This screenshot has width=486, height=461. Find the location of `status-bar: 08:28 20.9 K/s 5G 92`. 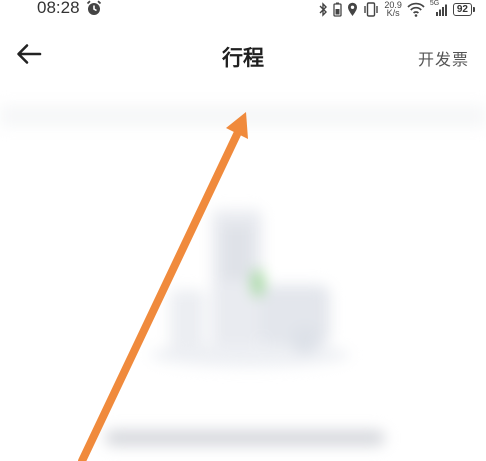

status-bar: 08:28 20.9 K/s 5G 92 is located at coordinates (243, 11).